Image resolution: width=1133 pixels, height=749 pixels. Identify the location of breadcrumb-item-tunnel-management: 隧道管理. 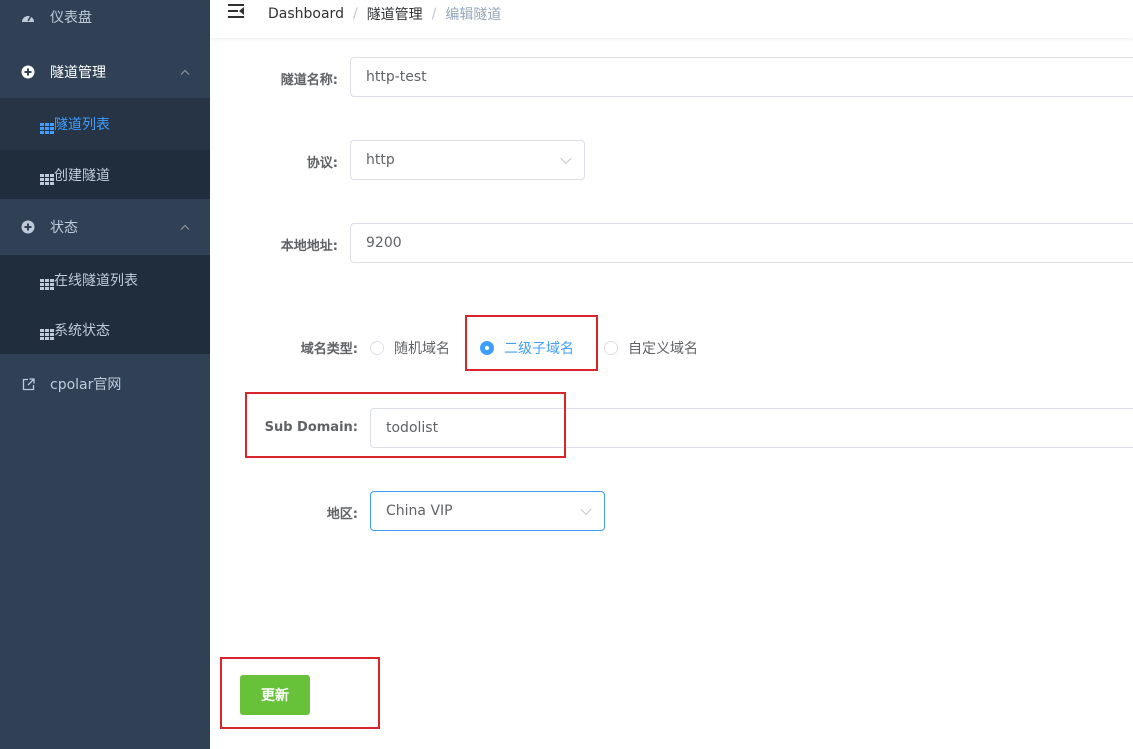
(395, 14).